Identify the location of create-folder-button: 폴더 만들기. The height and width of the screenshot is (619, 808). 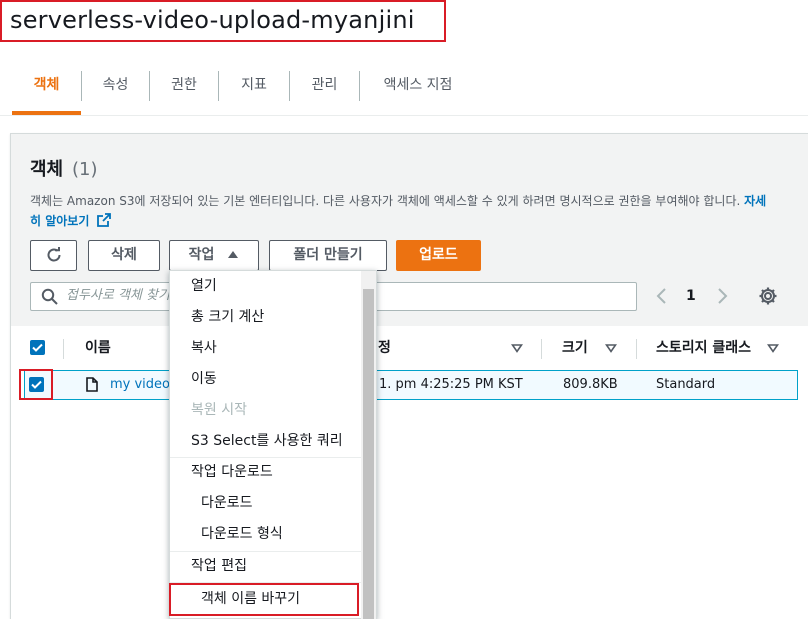
(328, 255).